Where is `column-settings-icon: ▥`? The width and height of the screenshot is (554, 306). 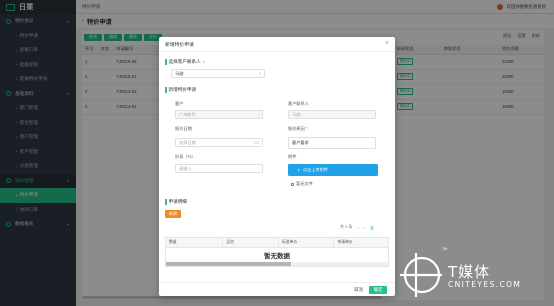 column-settings-icon: ▥ is located at coordinates (372, 227).